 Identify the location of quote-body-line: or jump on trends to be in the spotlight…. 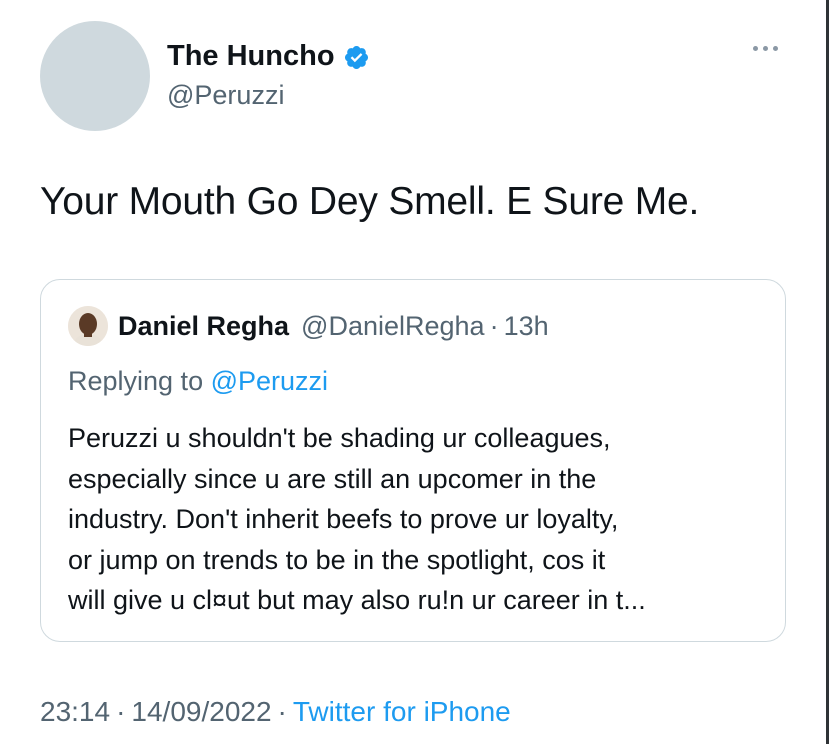
(337, 559).